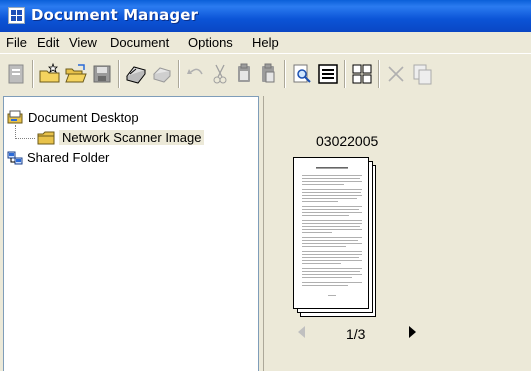  What do you see at coordinates (244, 74) in the screenshot?
I see `copy-icon` at bounding box center [244, 74].